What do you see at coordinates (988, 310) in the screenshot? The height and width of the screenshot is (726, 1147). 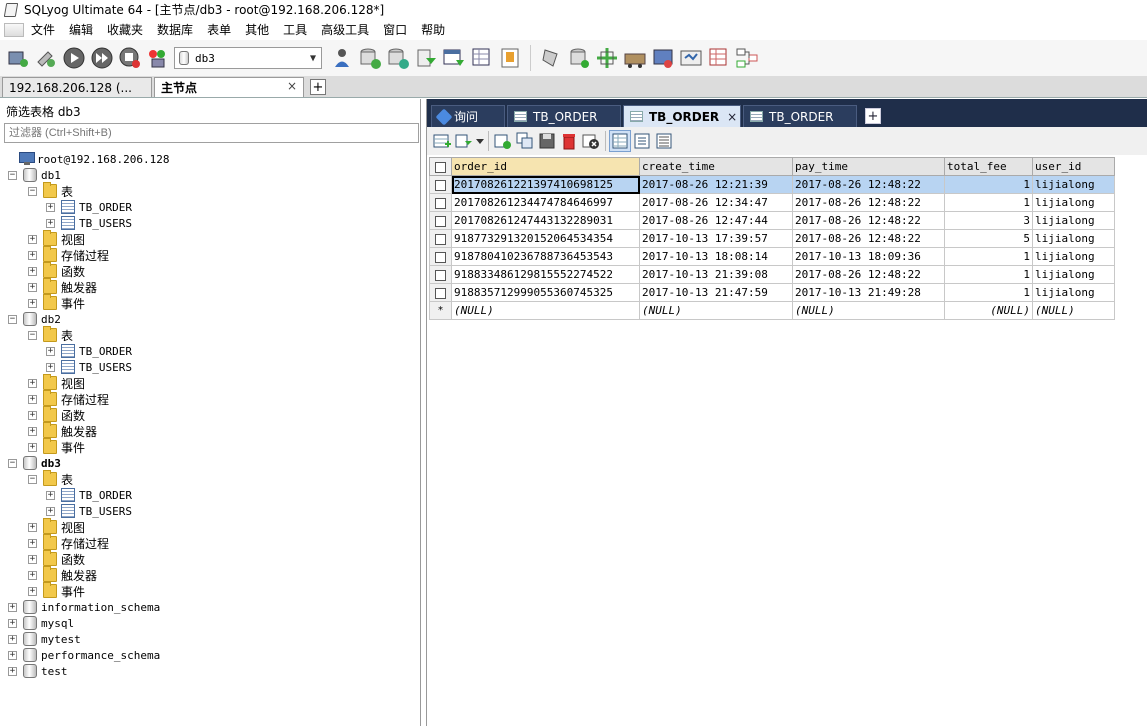 I see `cell-total-fee-null: (NULL)` at bounding box center [988, 310].